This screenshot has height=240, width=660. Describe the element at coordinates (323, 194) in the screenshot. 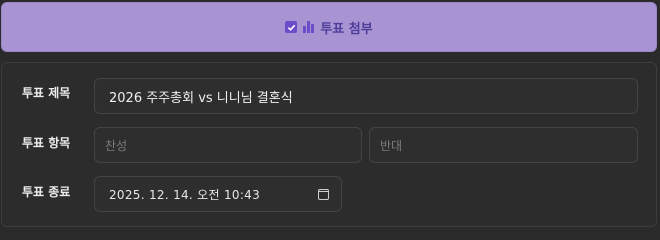

I see `calendar-icon` at that location.